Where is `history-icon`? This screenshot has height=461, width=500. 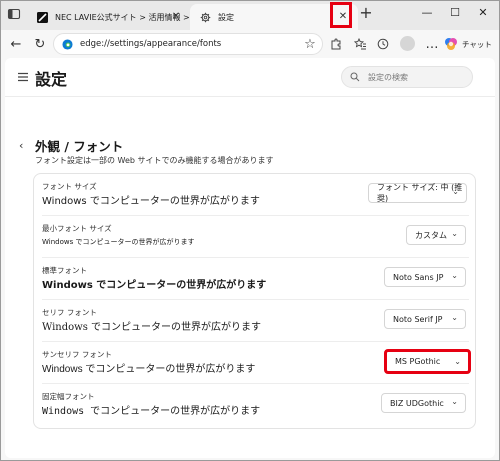 history-icon is located at coordinates (383, 44).